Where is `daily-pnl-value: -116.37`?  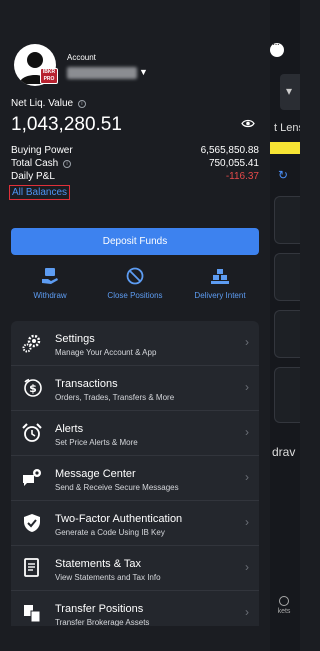 daily-pnl-value: -116.37 is located at coordinates (242, 176).